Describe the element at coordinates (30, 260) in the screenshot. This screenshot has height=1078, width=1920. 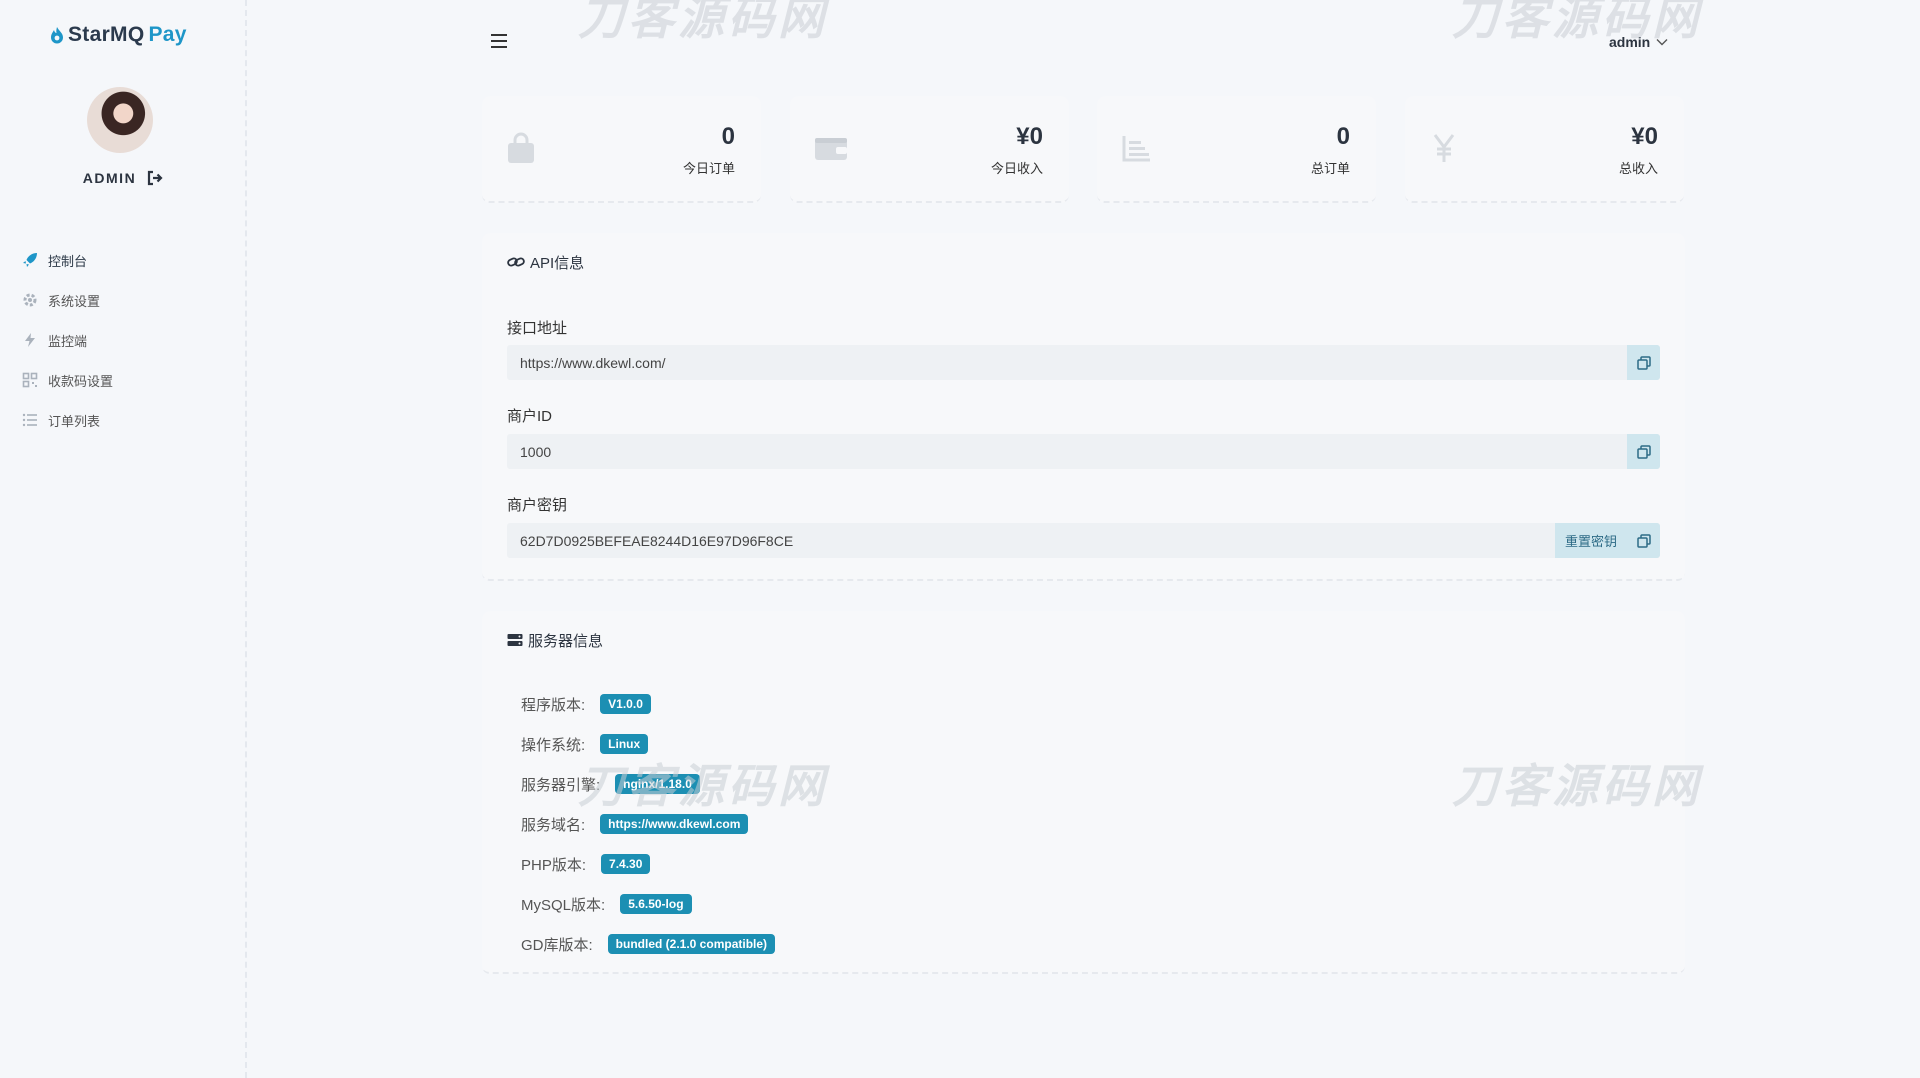
I see `rocket-icon` at that location.